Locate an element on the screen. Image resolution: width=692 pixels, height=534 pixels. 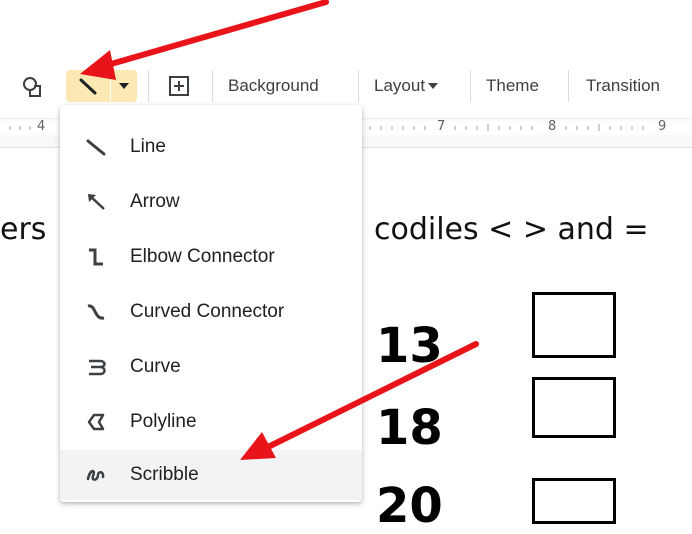
shapes-button is located at coordinates (32, 86).